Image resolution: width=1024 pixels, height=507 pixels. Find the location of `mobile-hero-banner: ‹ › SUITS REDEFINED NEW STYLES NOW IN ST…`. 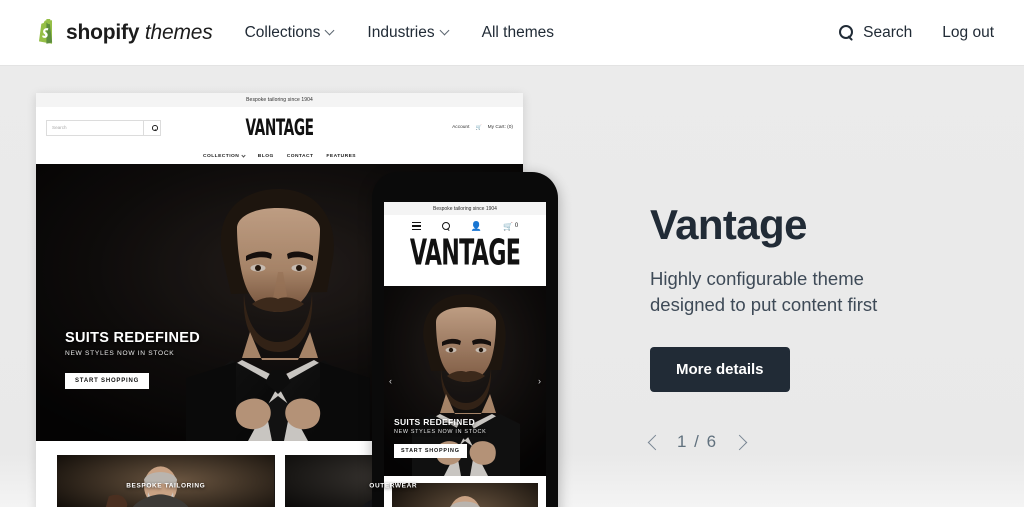

mobile-hero-banner: ‹ › SUITS REDEFINED NEW STYLES NOW IN ST… is located at coordinates (465, 381).